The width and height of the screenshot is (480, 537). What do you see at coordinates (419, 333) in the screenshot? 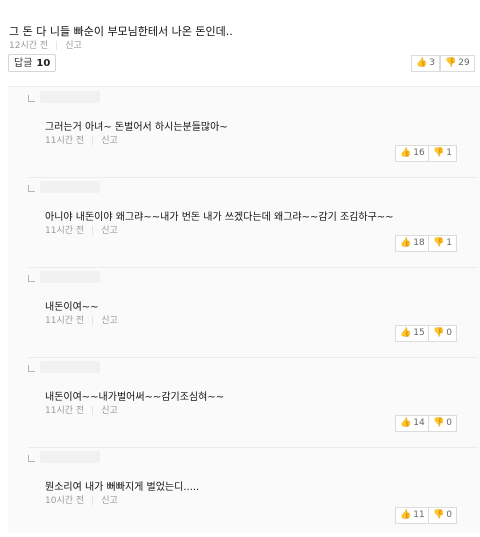
I see `upvote-count: 15` at bounding box center [419, 333].